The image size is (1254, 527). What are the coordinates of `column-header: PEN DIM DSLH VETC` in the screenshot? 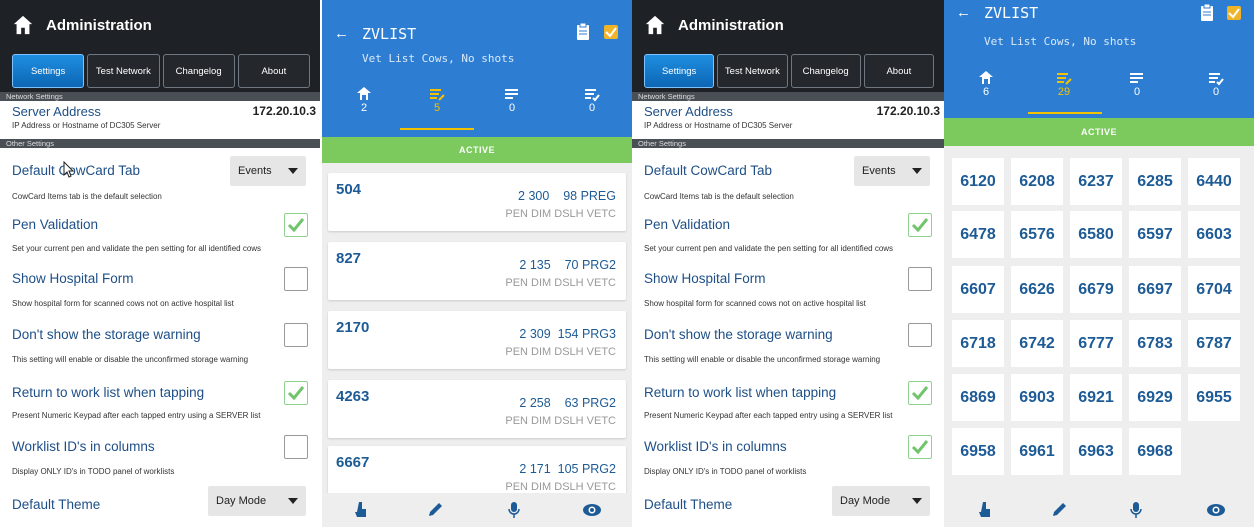 It's located at (560, 487).